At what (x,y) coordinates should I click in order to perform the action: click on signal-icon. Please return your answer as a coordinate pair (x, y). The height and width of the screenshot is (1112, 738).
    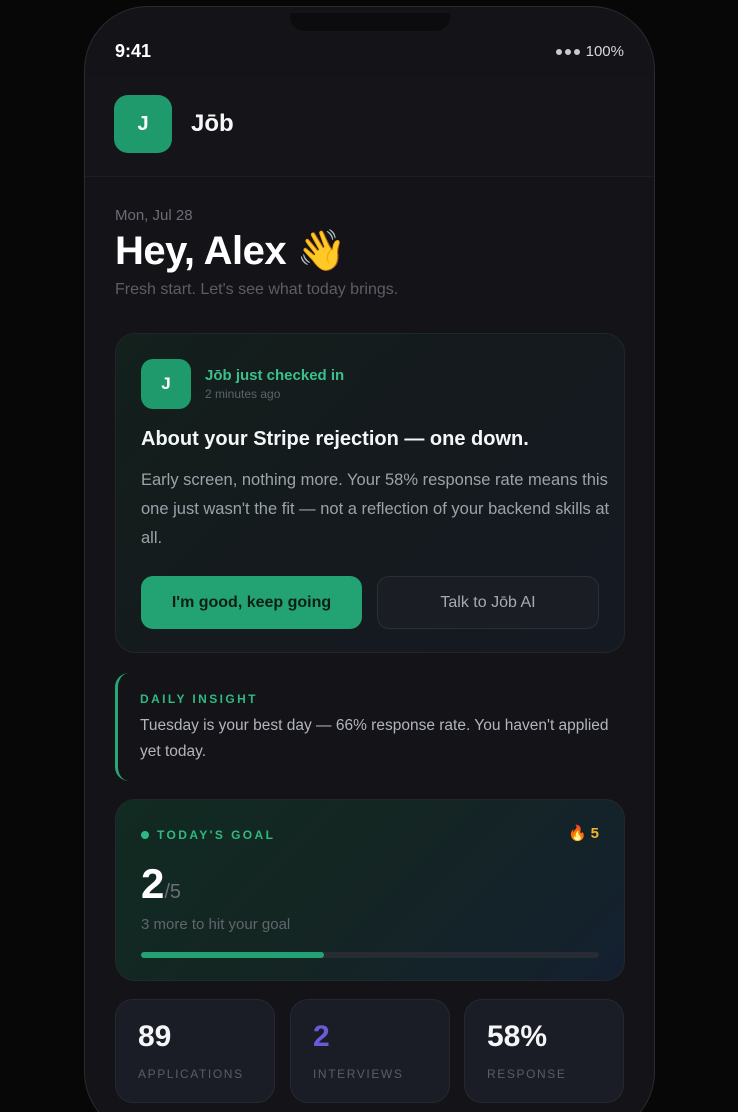
    Looking at the image, I should click on (567, 51).